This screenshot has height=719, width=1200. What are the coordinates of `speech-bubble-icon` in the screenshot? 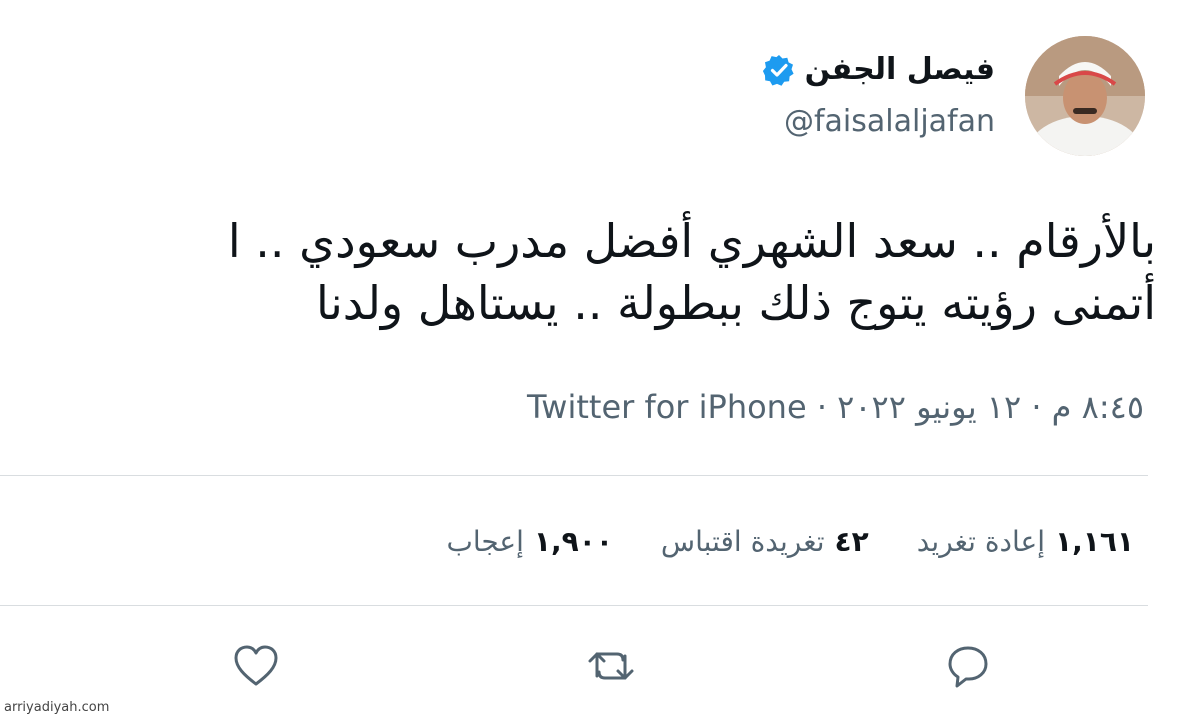 It's located at (968, 667).